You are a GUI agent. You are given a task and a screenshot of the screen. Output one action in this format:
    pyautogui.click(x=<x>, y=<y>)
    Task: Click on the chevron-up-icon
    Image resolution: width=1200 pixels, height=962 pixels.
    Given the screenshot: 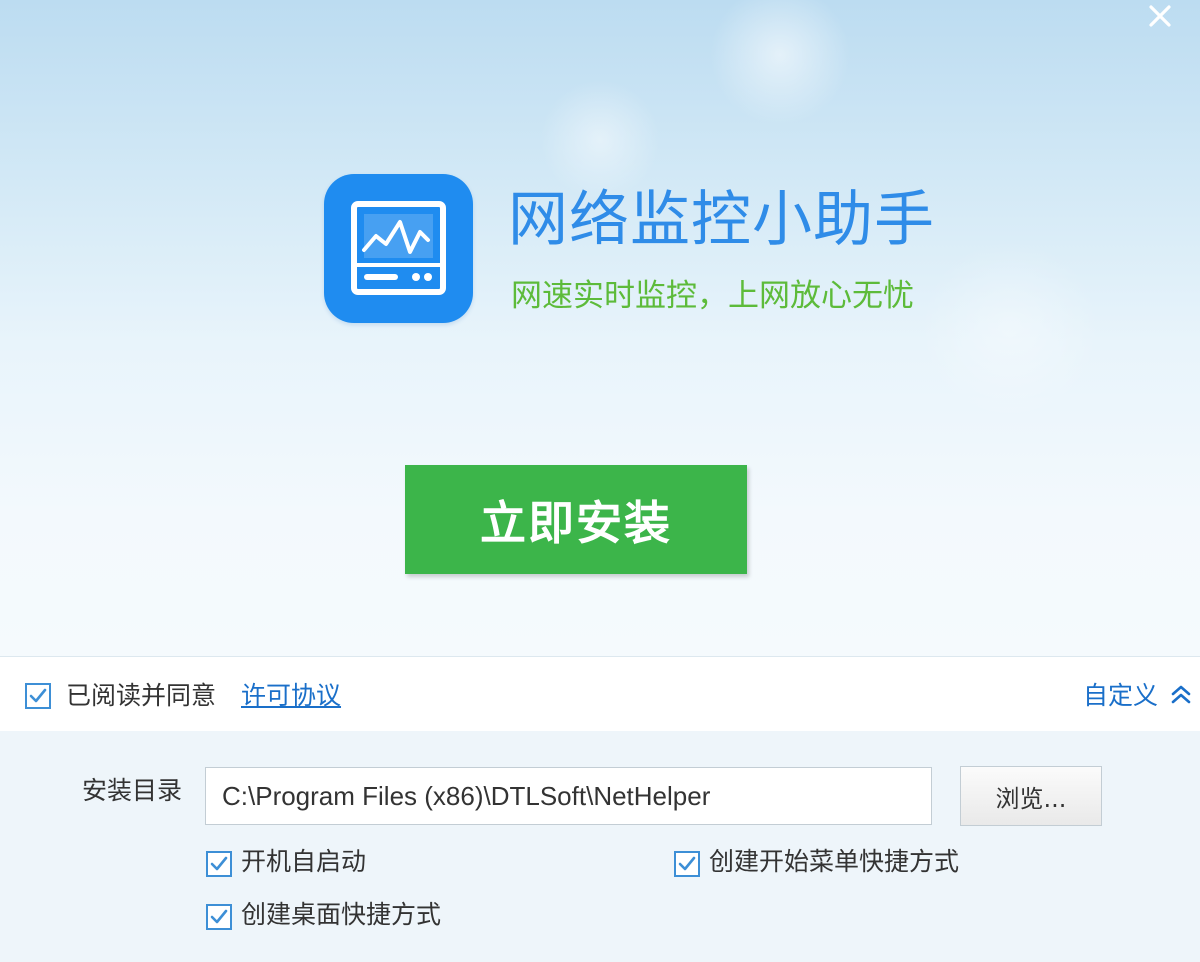 What is the action you would take?
    pyautogui.click(x=1181, y=694)
    